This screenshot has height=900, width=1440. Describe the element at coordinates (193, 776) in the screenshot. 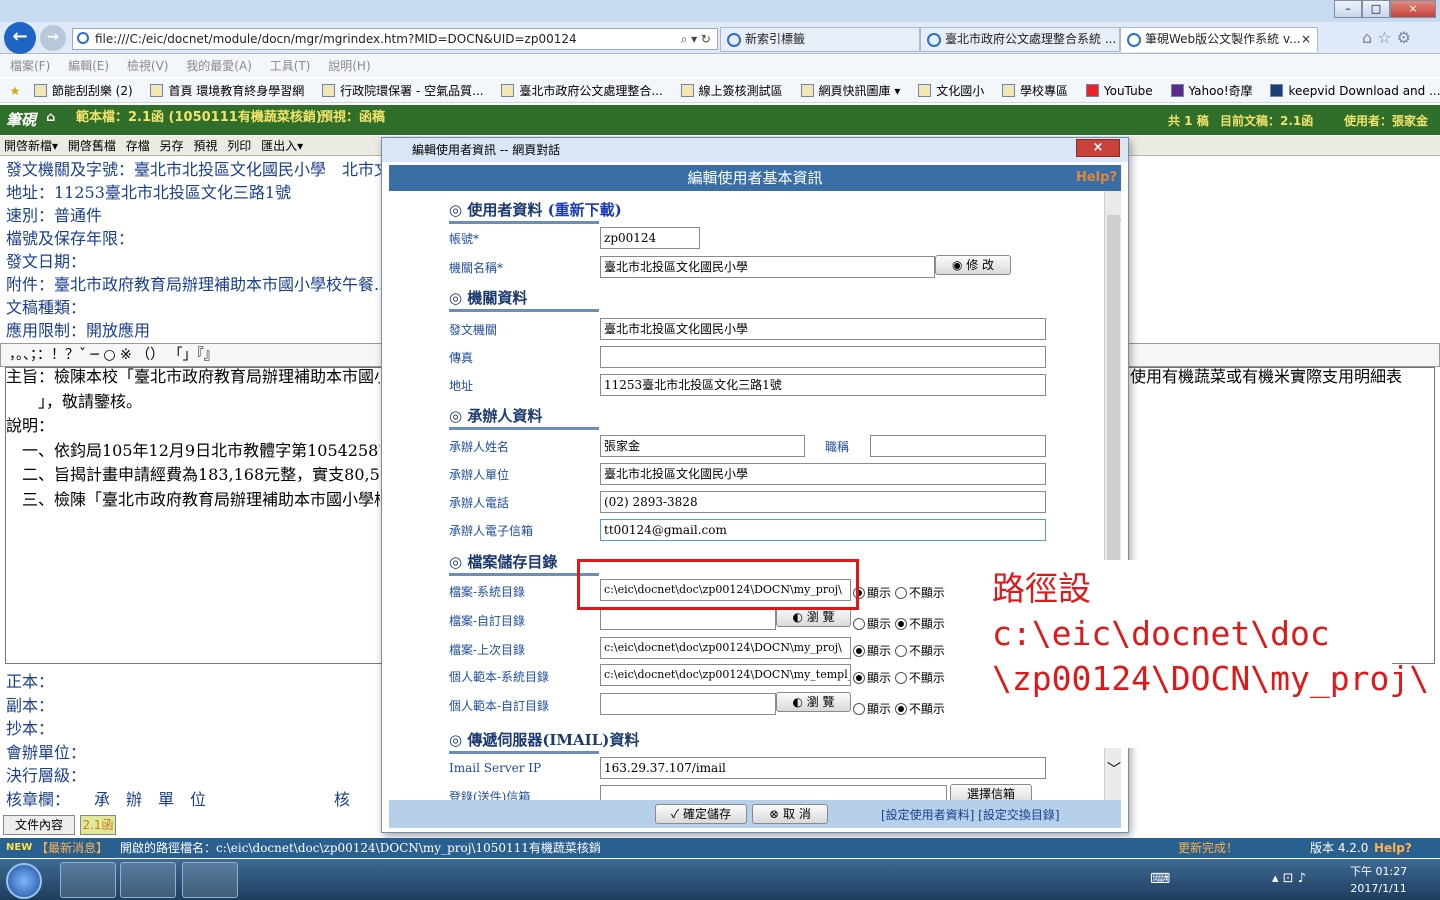

I see `footer-line: 決行層級：` at that location.